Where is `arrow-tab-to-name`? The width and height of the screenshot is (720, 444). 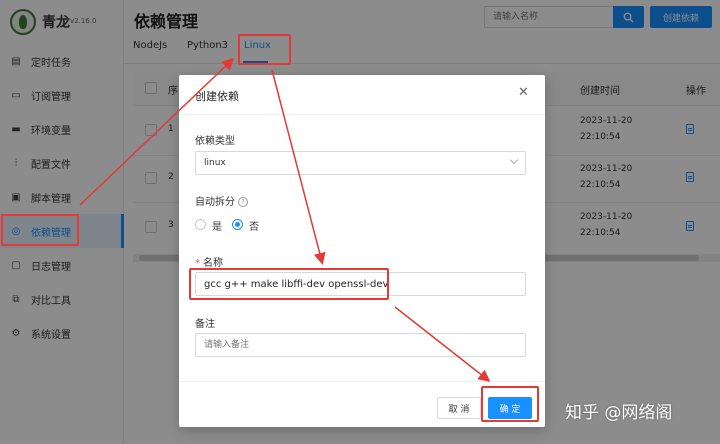 arrow-tab-to-name is located at coordinates (298, 167).